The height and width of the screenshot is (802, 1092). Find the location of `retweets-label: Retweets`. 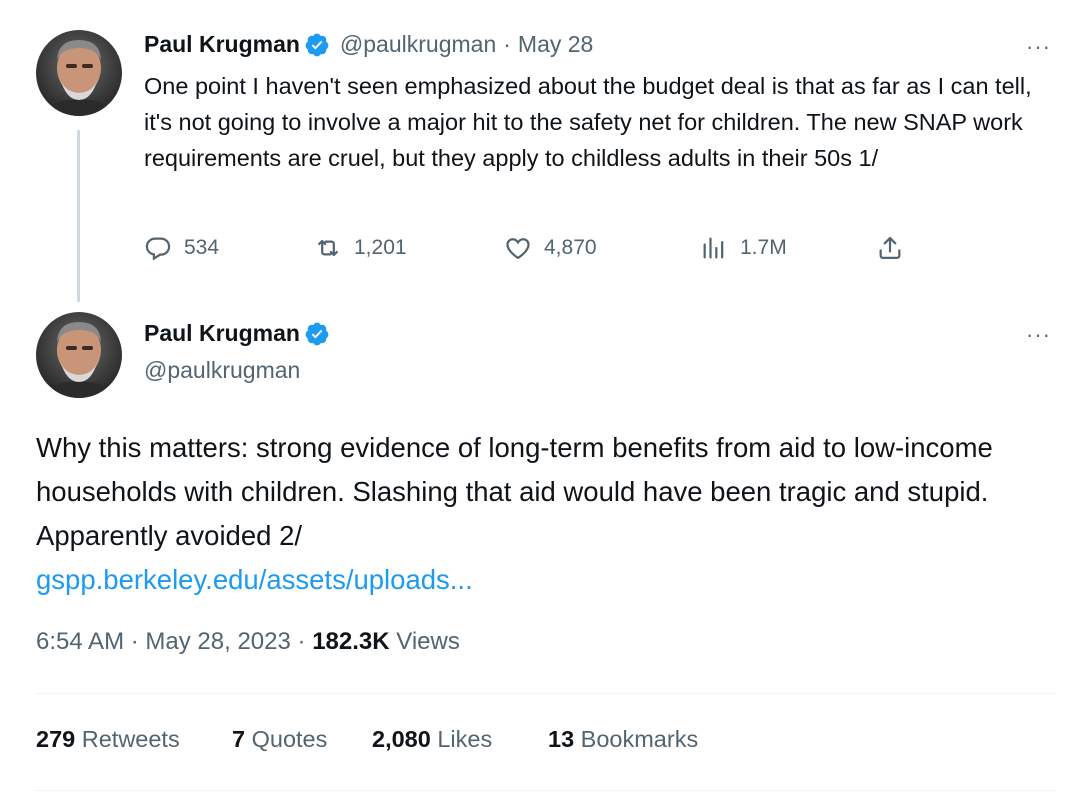

retweets-label: Retweets is located at coordinates (130, 739).